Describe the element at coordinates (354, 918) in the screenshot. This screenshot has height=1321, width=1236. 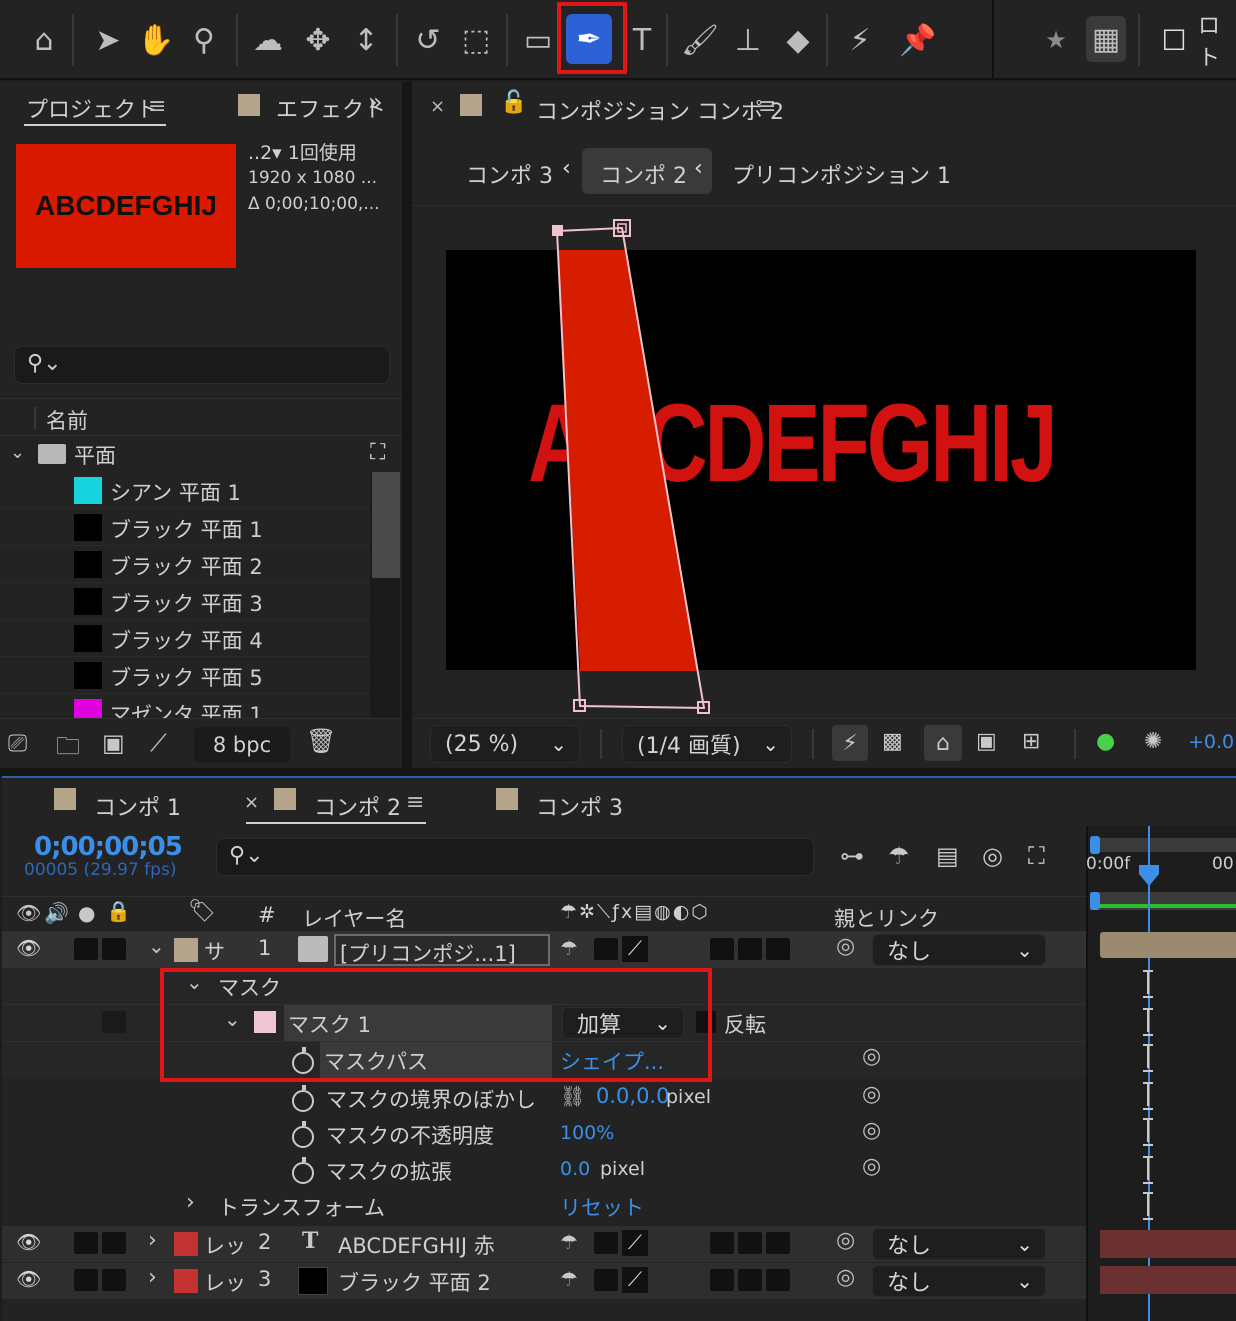
I see `column-layer-name: レイヤー名` at that location.